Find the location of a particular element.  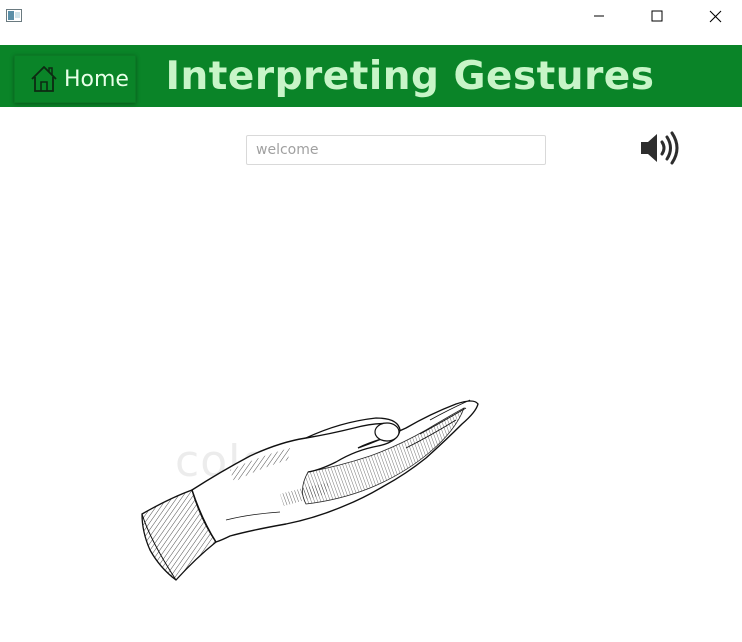

minimize-button is located at coordinates (599, 16).